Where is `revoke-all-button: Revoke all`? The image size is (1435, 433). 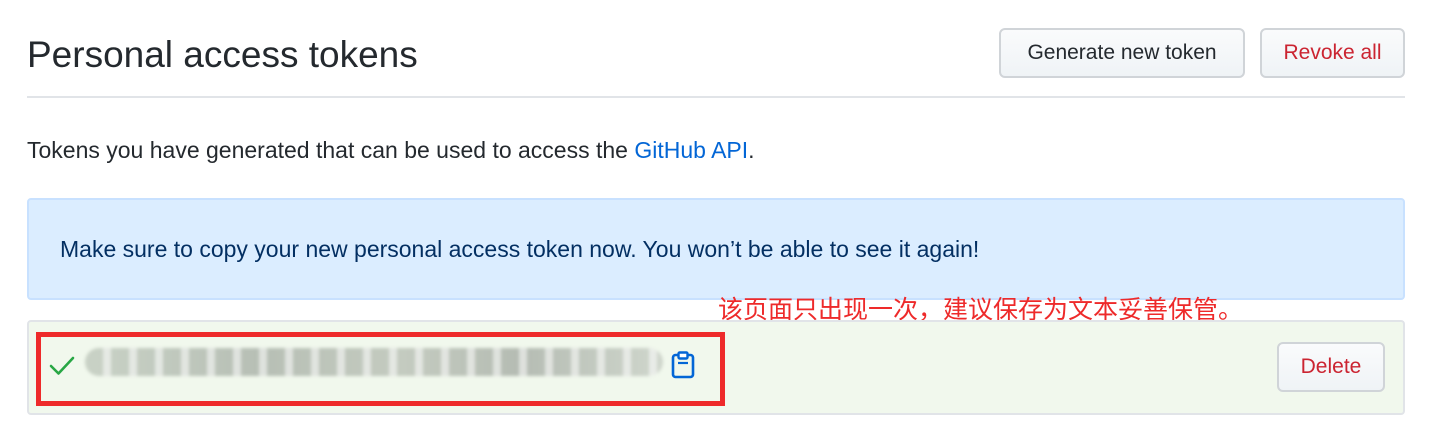
revoke-all-button: Revoke all is located at coordinates (1332, 53).